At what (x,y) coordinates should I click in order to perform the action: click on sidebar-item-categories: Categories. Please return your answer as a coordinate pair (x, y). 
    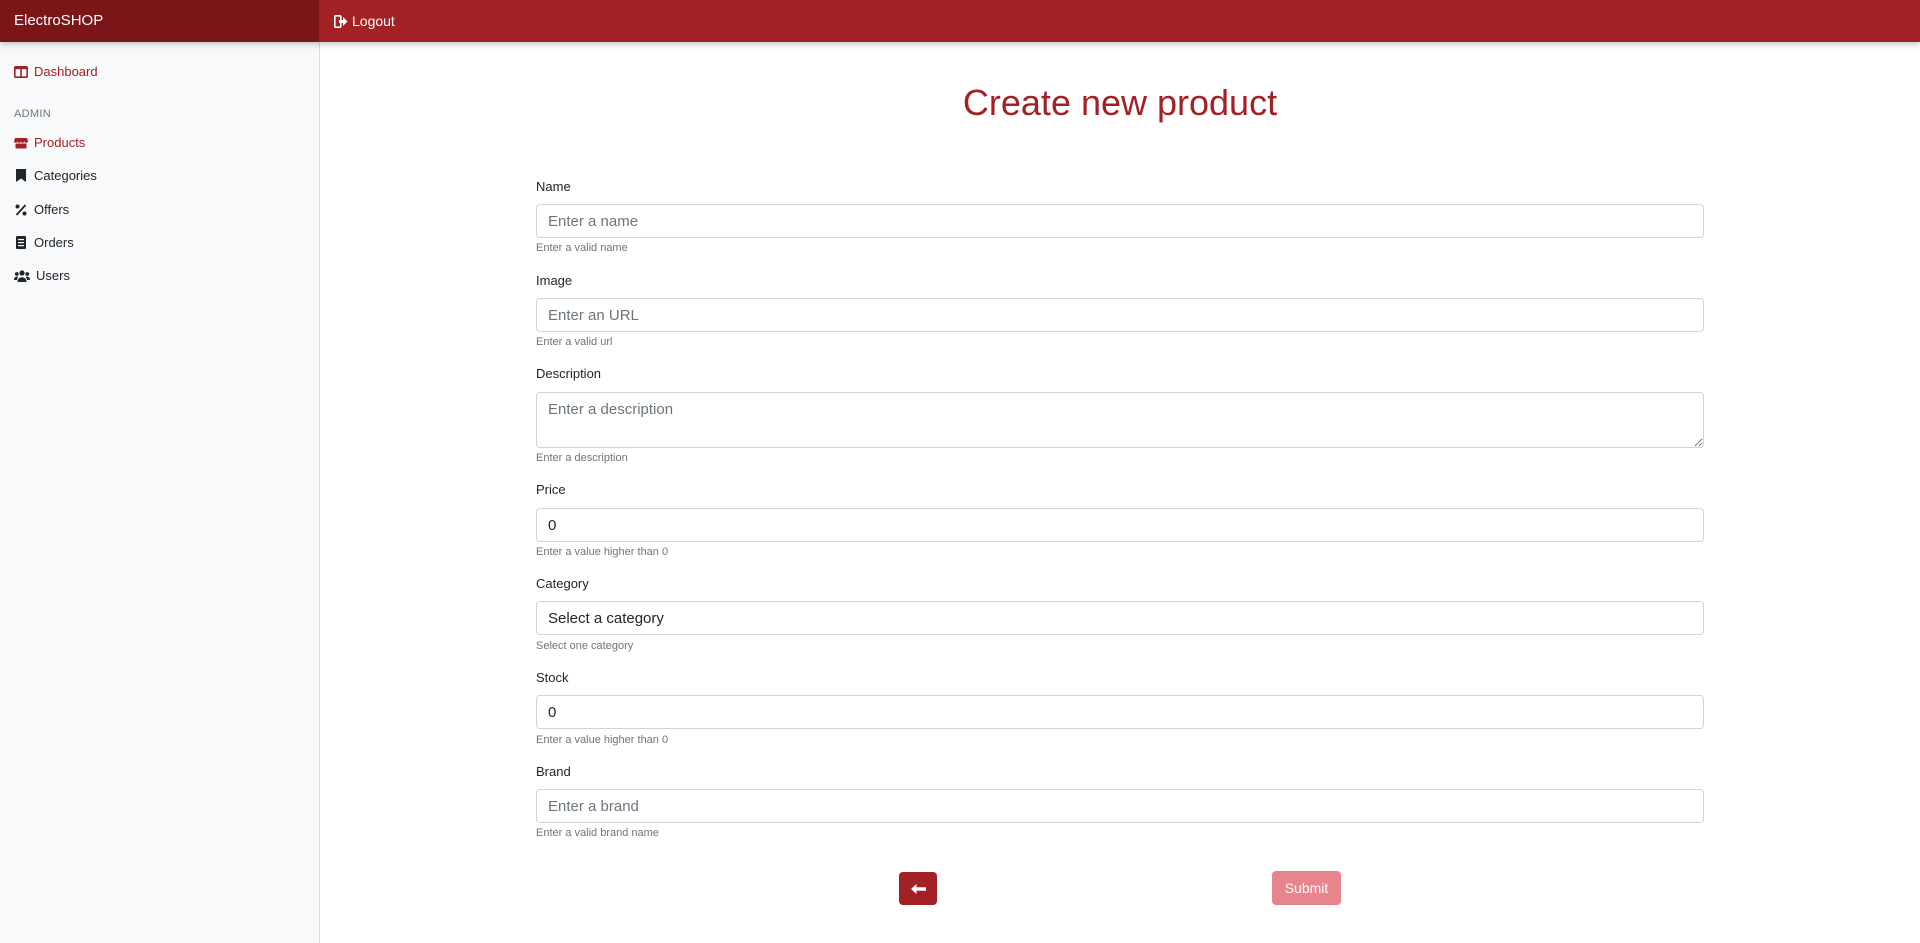
    Looking at the image, I should click on (55, 175).